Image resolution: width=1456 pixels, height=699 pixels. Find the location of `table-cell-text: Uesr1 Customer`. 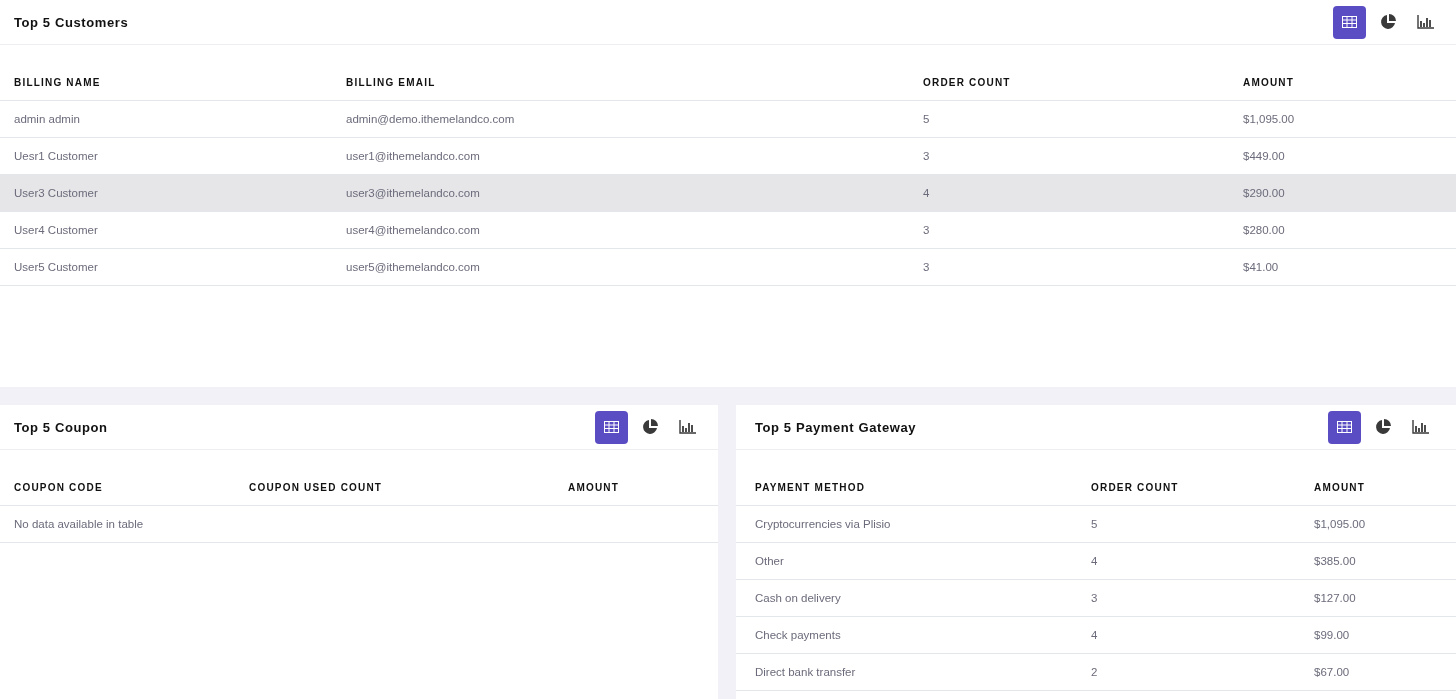

table-cell-text: Uesr1 Customer is located at coordinates (56, 156).